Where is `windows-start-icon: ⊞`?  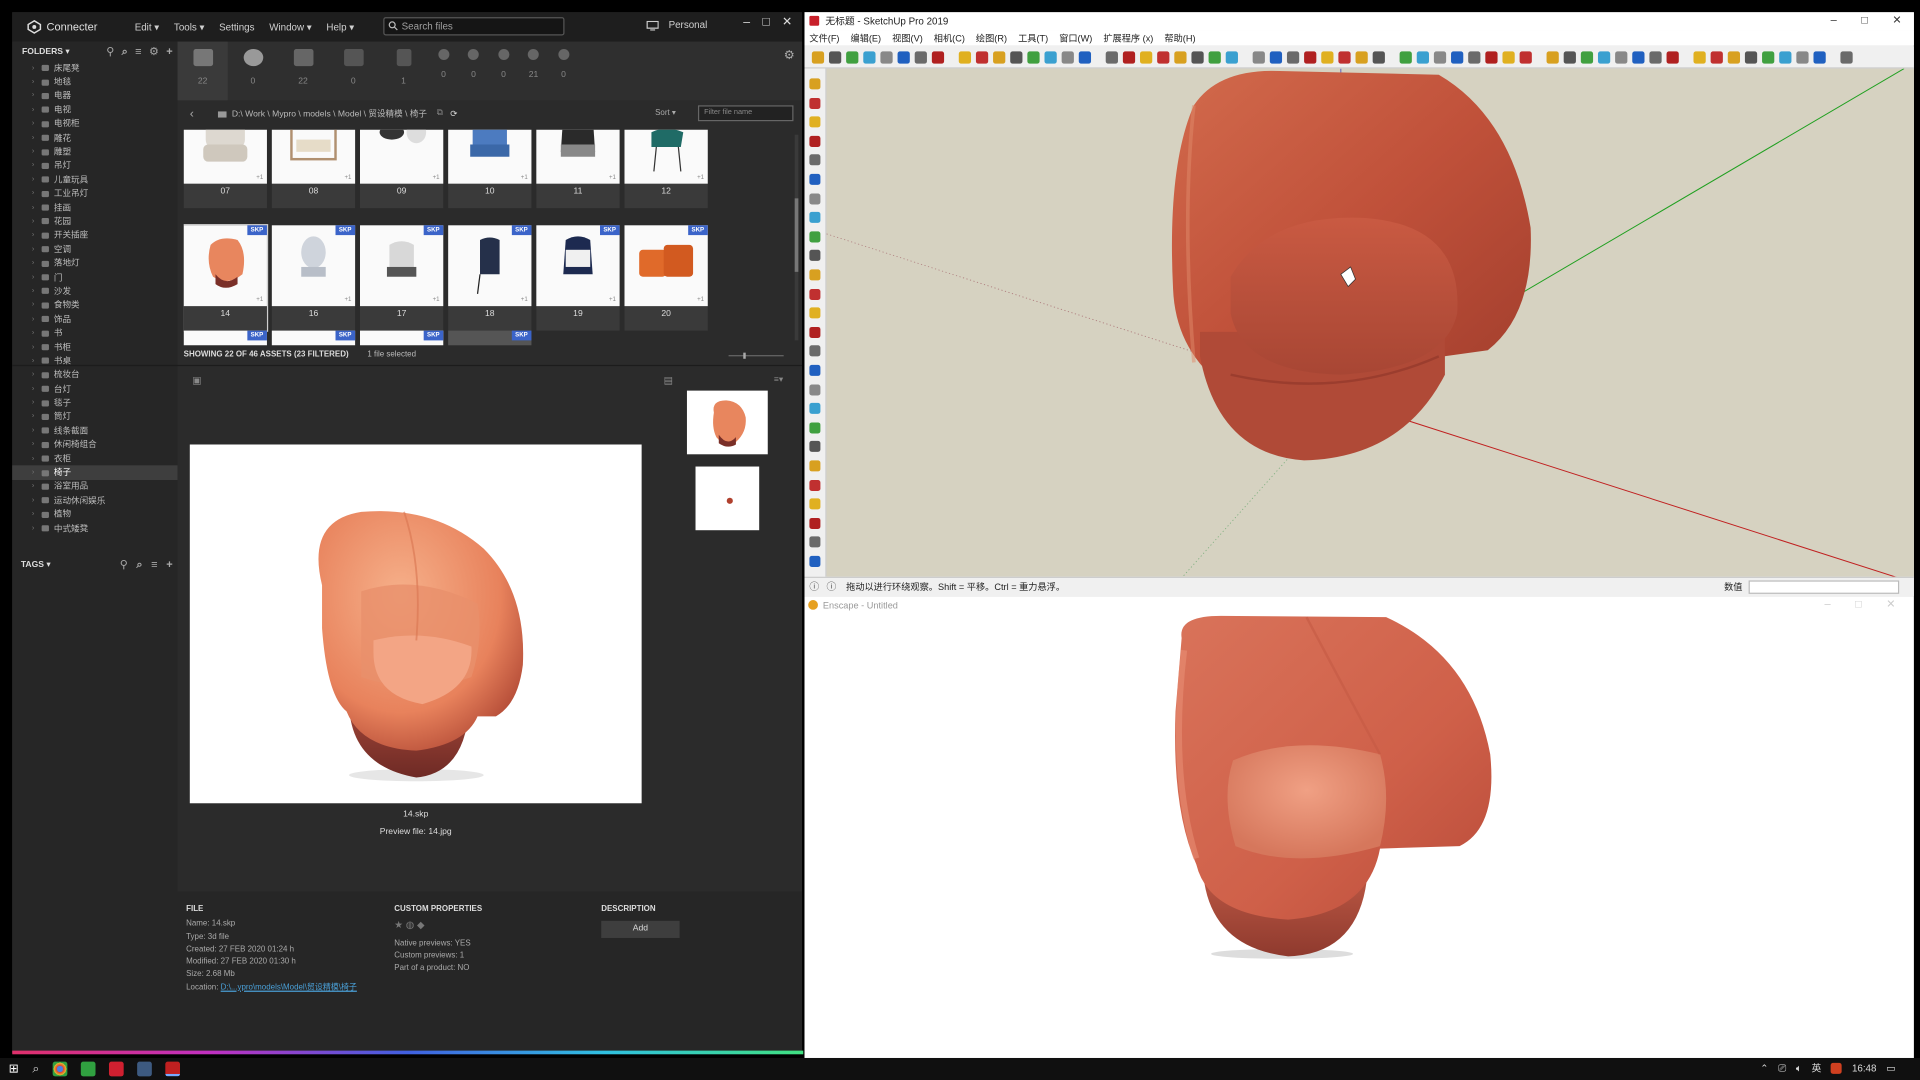
windows-start-icon: ⊞ is located at coordinates (14, 1068).